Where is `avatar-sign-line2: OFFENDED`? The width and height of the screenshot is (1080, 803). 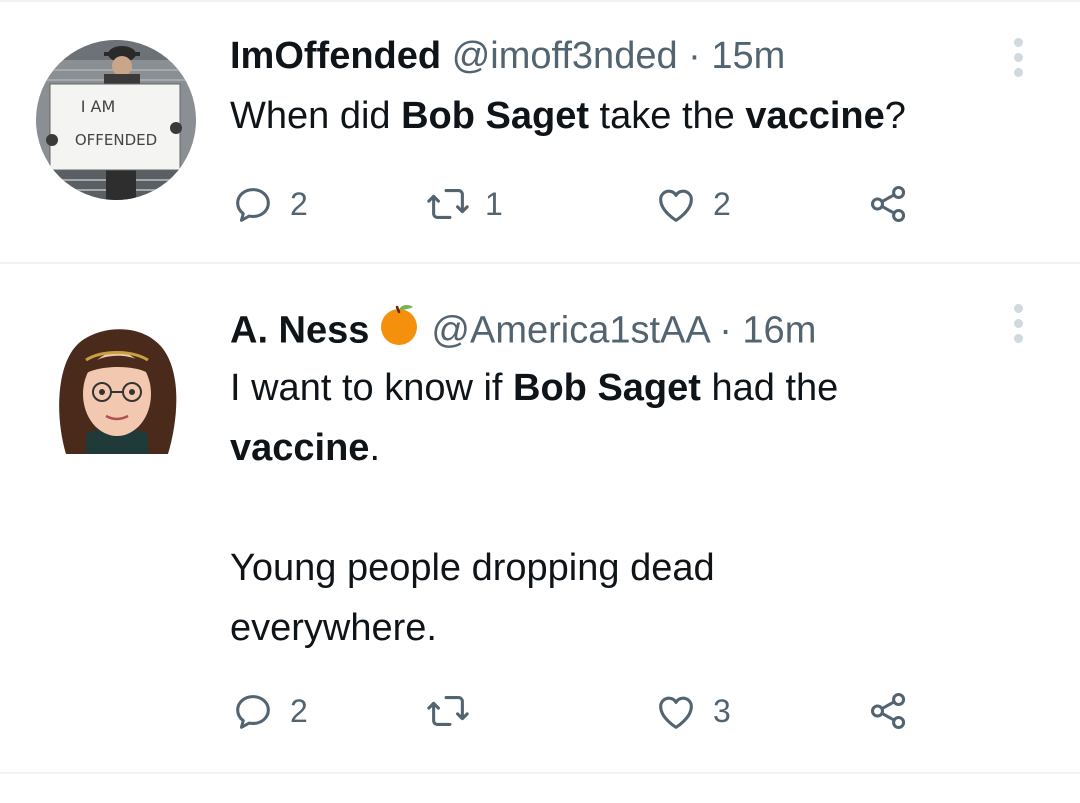 avatar-sign-line2: OFFENDED is located at coordinates (116, 140).